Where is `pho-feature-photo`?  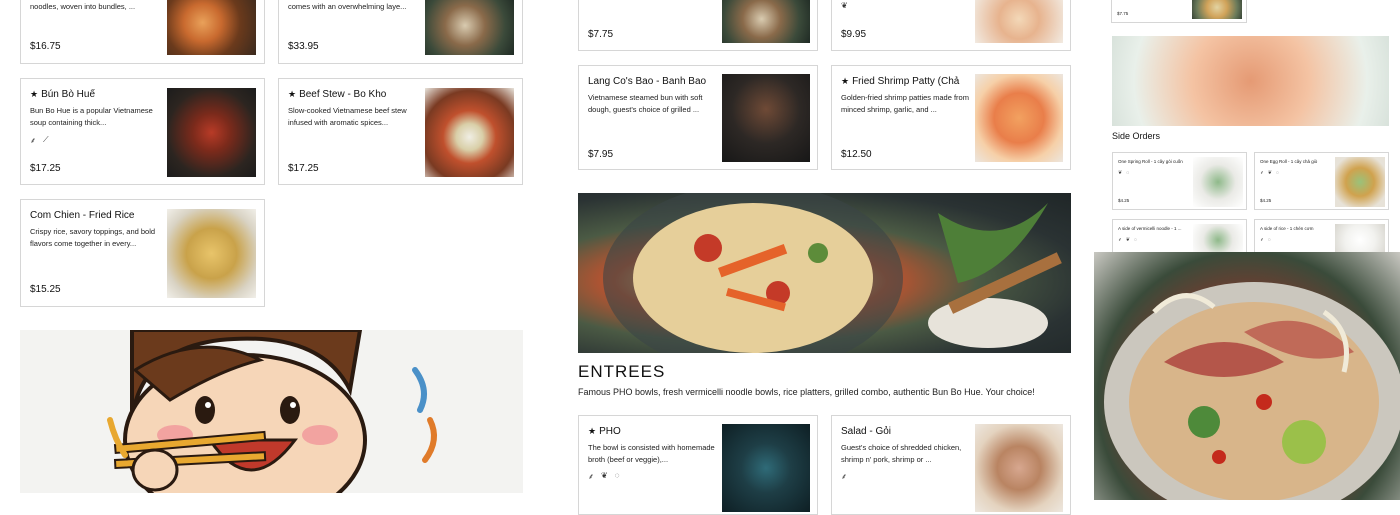
pho-feature-photo is located at coordinates (1247, 376).